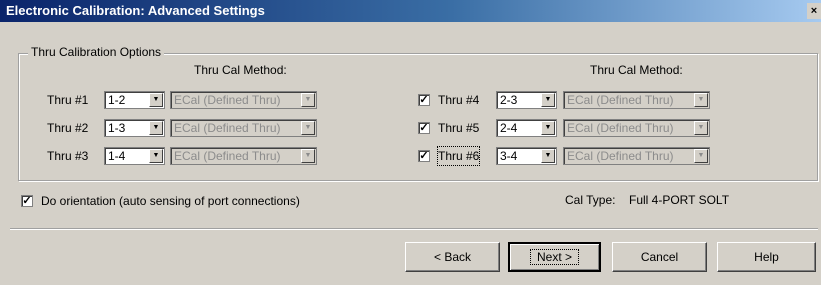 This screenshot has height=285, width=821. I want to click on thru-3-method-value: ECal (Defined Thru), so click(227, 156).